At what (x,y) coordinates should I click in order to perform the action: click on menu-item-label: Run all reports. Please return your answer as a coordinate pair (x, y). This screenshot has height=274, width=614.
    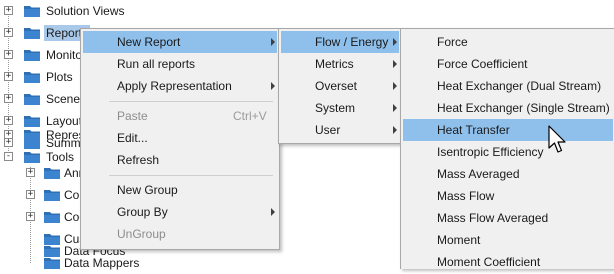
    Looking at the image, I should click on (156, 64).